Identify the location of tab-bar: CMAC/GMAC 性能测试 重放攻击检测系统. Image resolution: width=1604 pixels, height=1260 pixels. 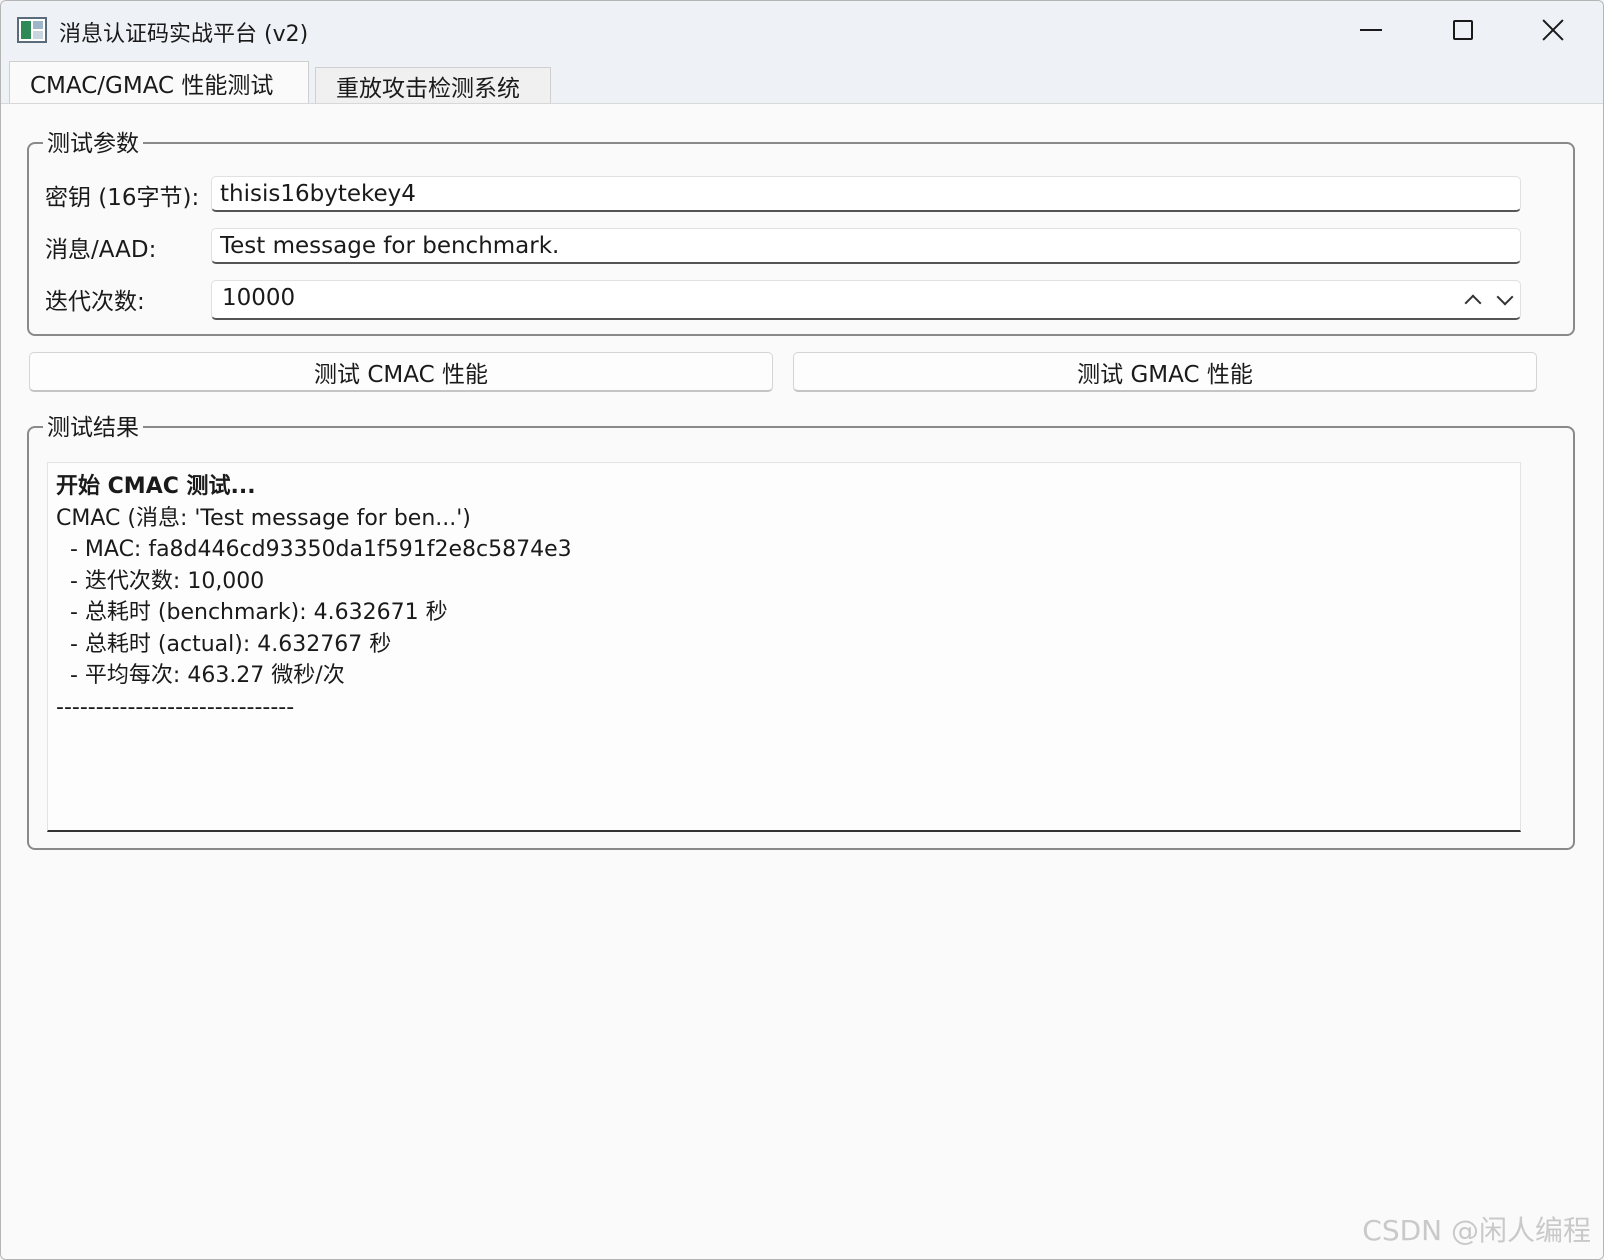
(802, 81).